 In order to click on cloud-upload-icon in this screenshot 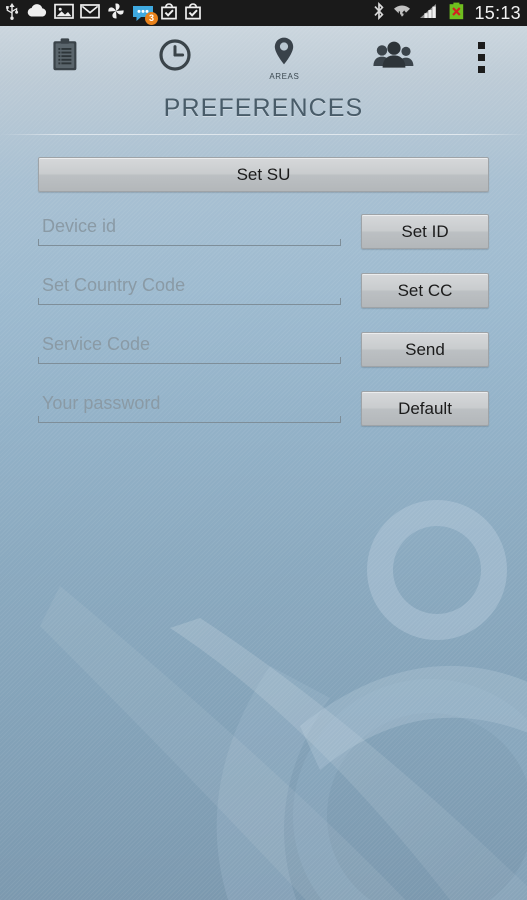, I will do `click(37, 13)`.